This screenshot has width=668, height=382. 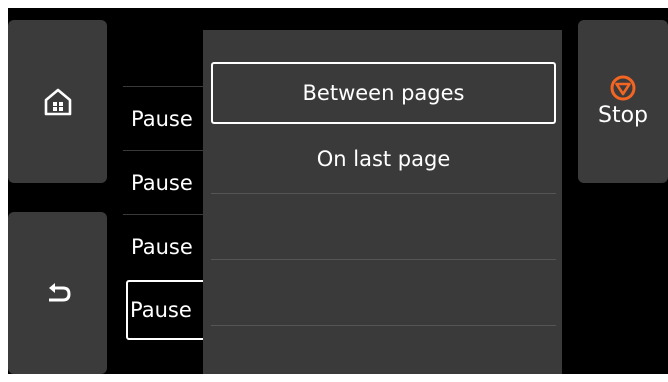 I want to click on home-icon, so click(x=57, y=101).